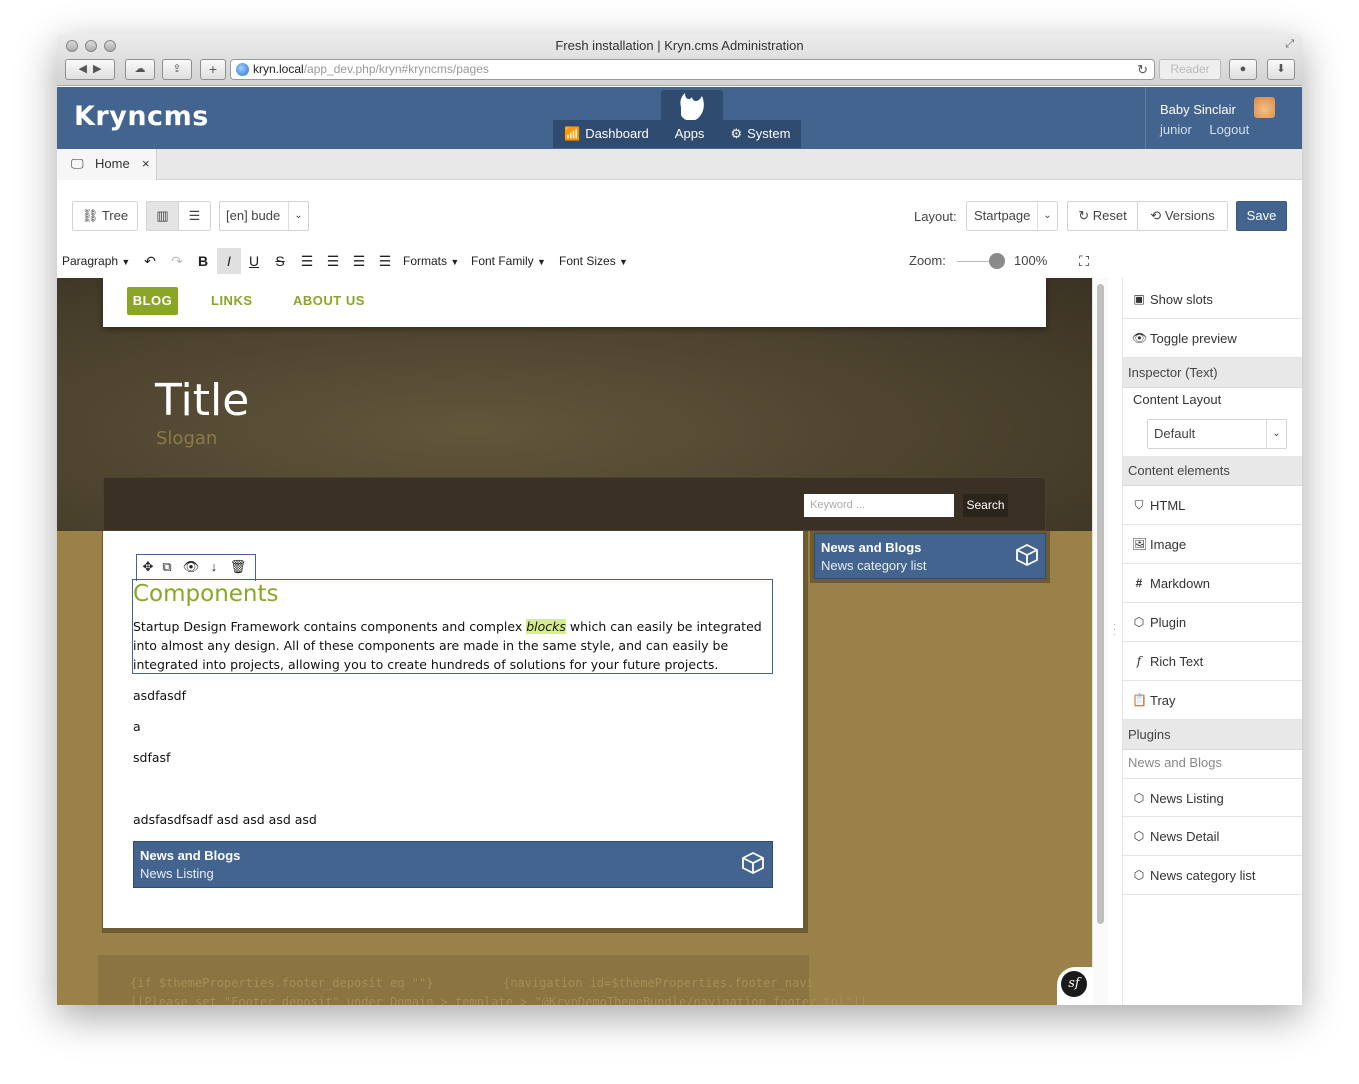 The height and width of the screenshot is (1084, 1359). Describe the element at coordinates (1212, 700) in the screenshot. I see `element-tray: 📋 Tray` at that location.